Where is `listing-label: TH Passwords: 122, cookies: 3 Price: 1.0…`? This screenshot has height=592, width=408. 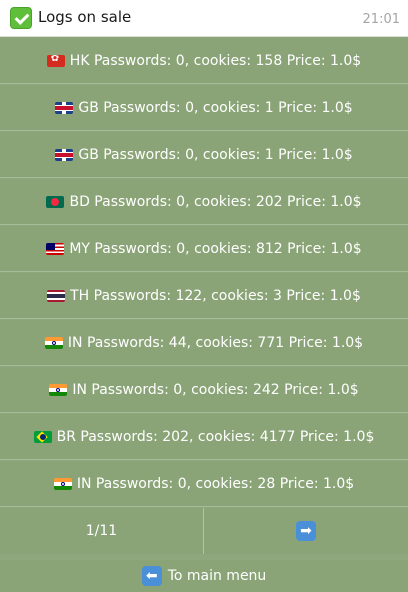 listing-label: TH Passwords: 122, cookies: 3 Price: 1.0… is located at coordinates (215, 295).